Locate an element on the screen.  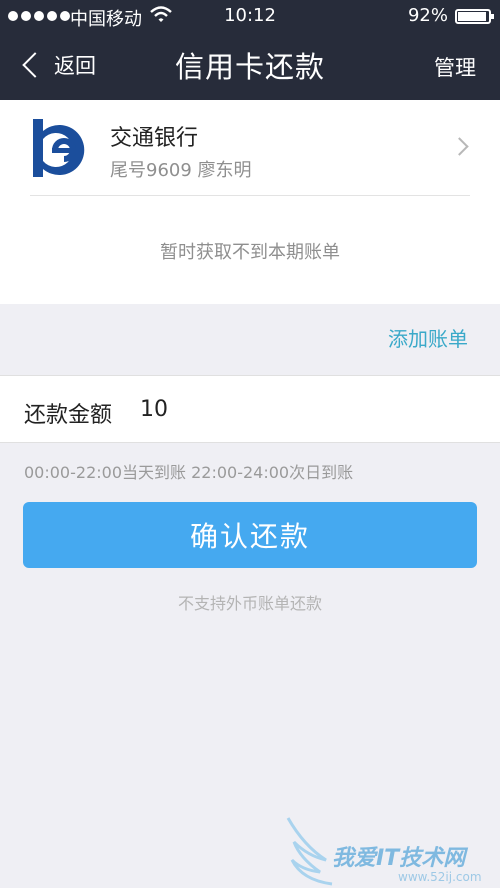
card-info: 尾号9609 廖东明 is located at coordinates (181, 170).